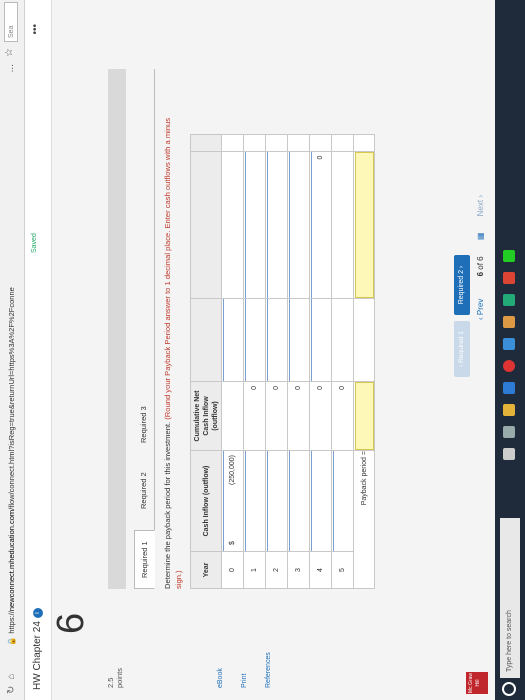 The width and height of the screenshot is (525, 700). I want to click on side-links: eBook Print References, so click(250, 670).